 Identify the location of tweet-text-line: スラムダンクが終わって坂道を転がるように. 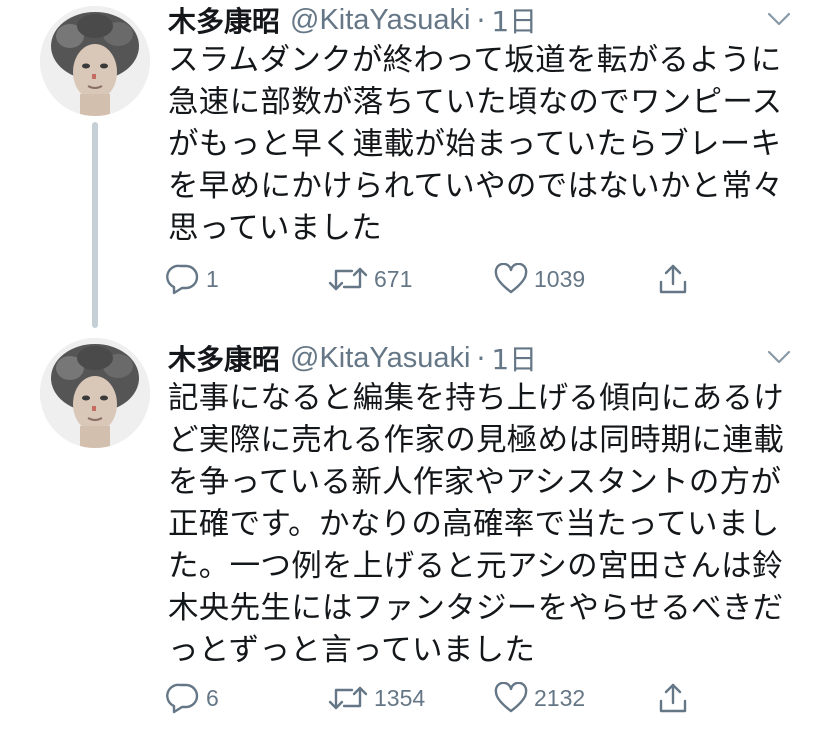
(475, 60).